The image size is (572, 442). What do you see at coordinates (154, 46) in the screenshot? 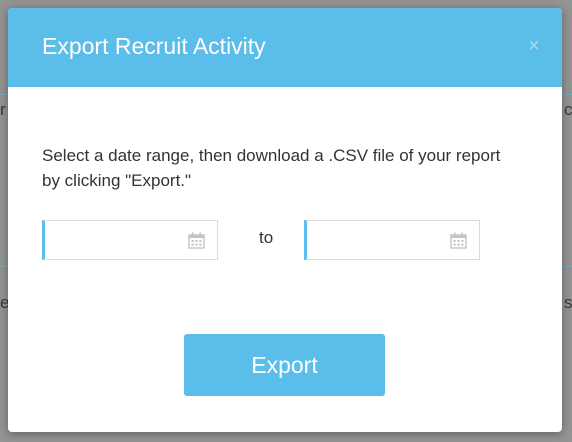
I see `modal-title: Export Recruit Activity` at bounding box center [154, 46].